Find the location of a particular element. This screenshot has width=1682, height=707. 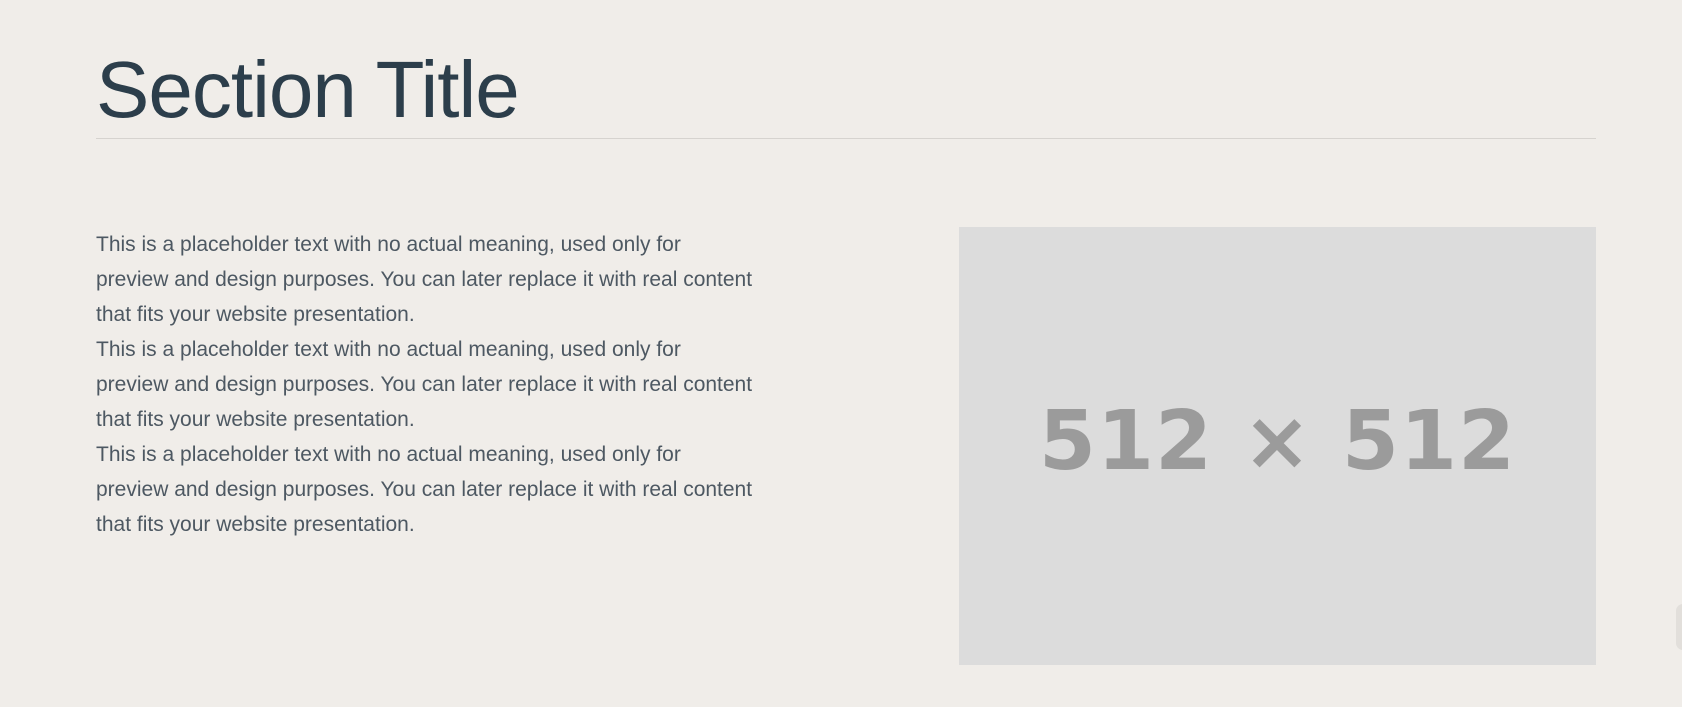

scroll-handle is located at coordinates (1679, 627).